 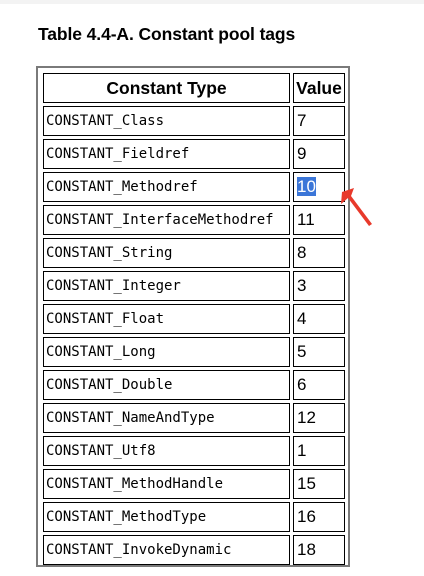 I want to click on table-row: CONSTANT_String 8, so click(x=194, y=253).